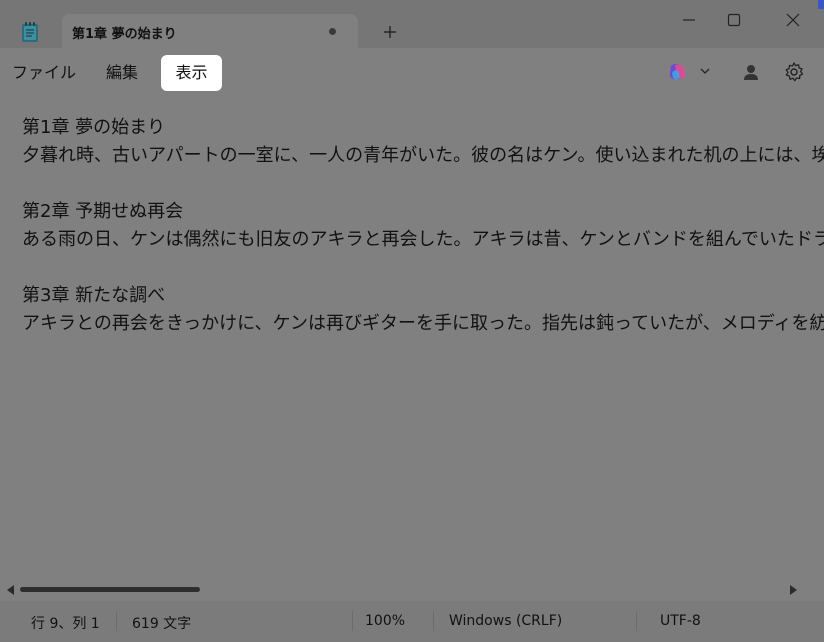 This screenshot has height=642, width=824. I want to click on account-button, so click(751, 72).